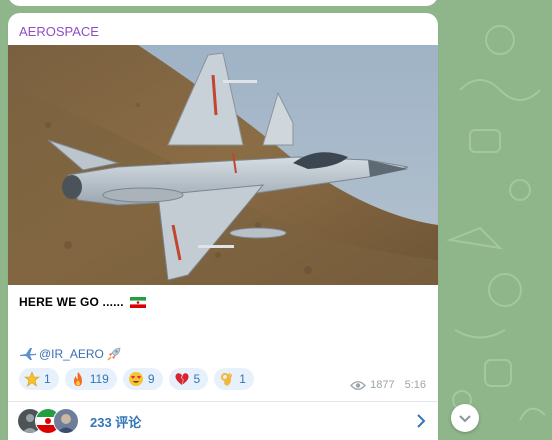 The image size is (552, 440). I want to click on views-count: 1877, so click(382, 385).